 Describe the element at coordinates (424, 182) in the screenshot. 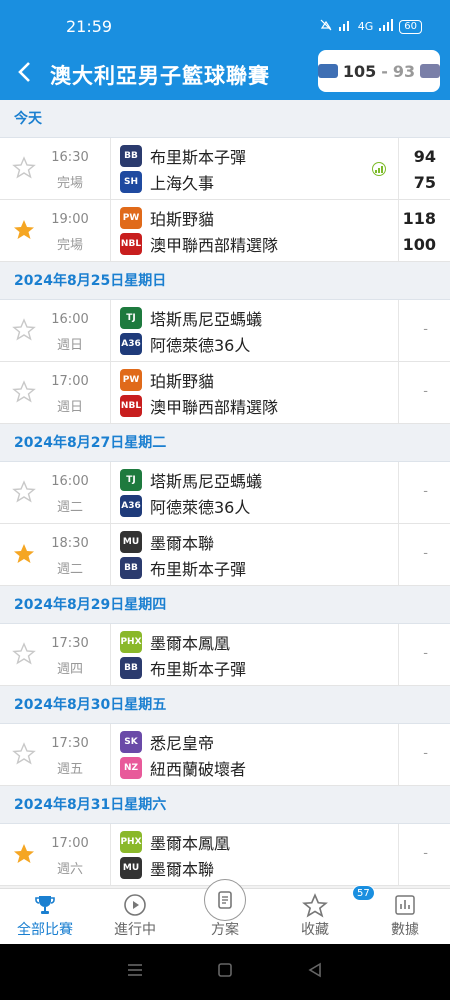

I see `away-score: 75` at that location.